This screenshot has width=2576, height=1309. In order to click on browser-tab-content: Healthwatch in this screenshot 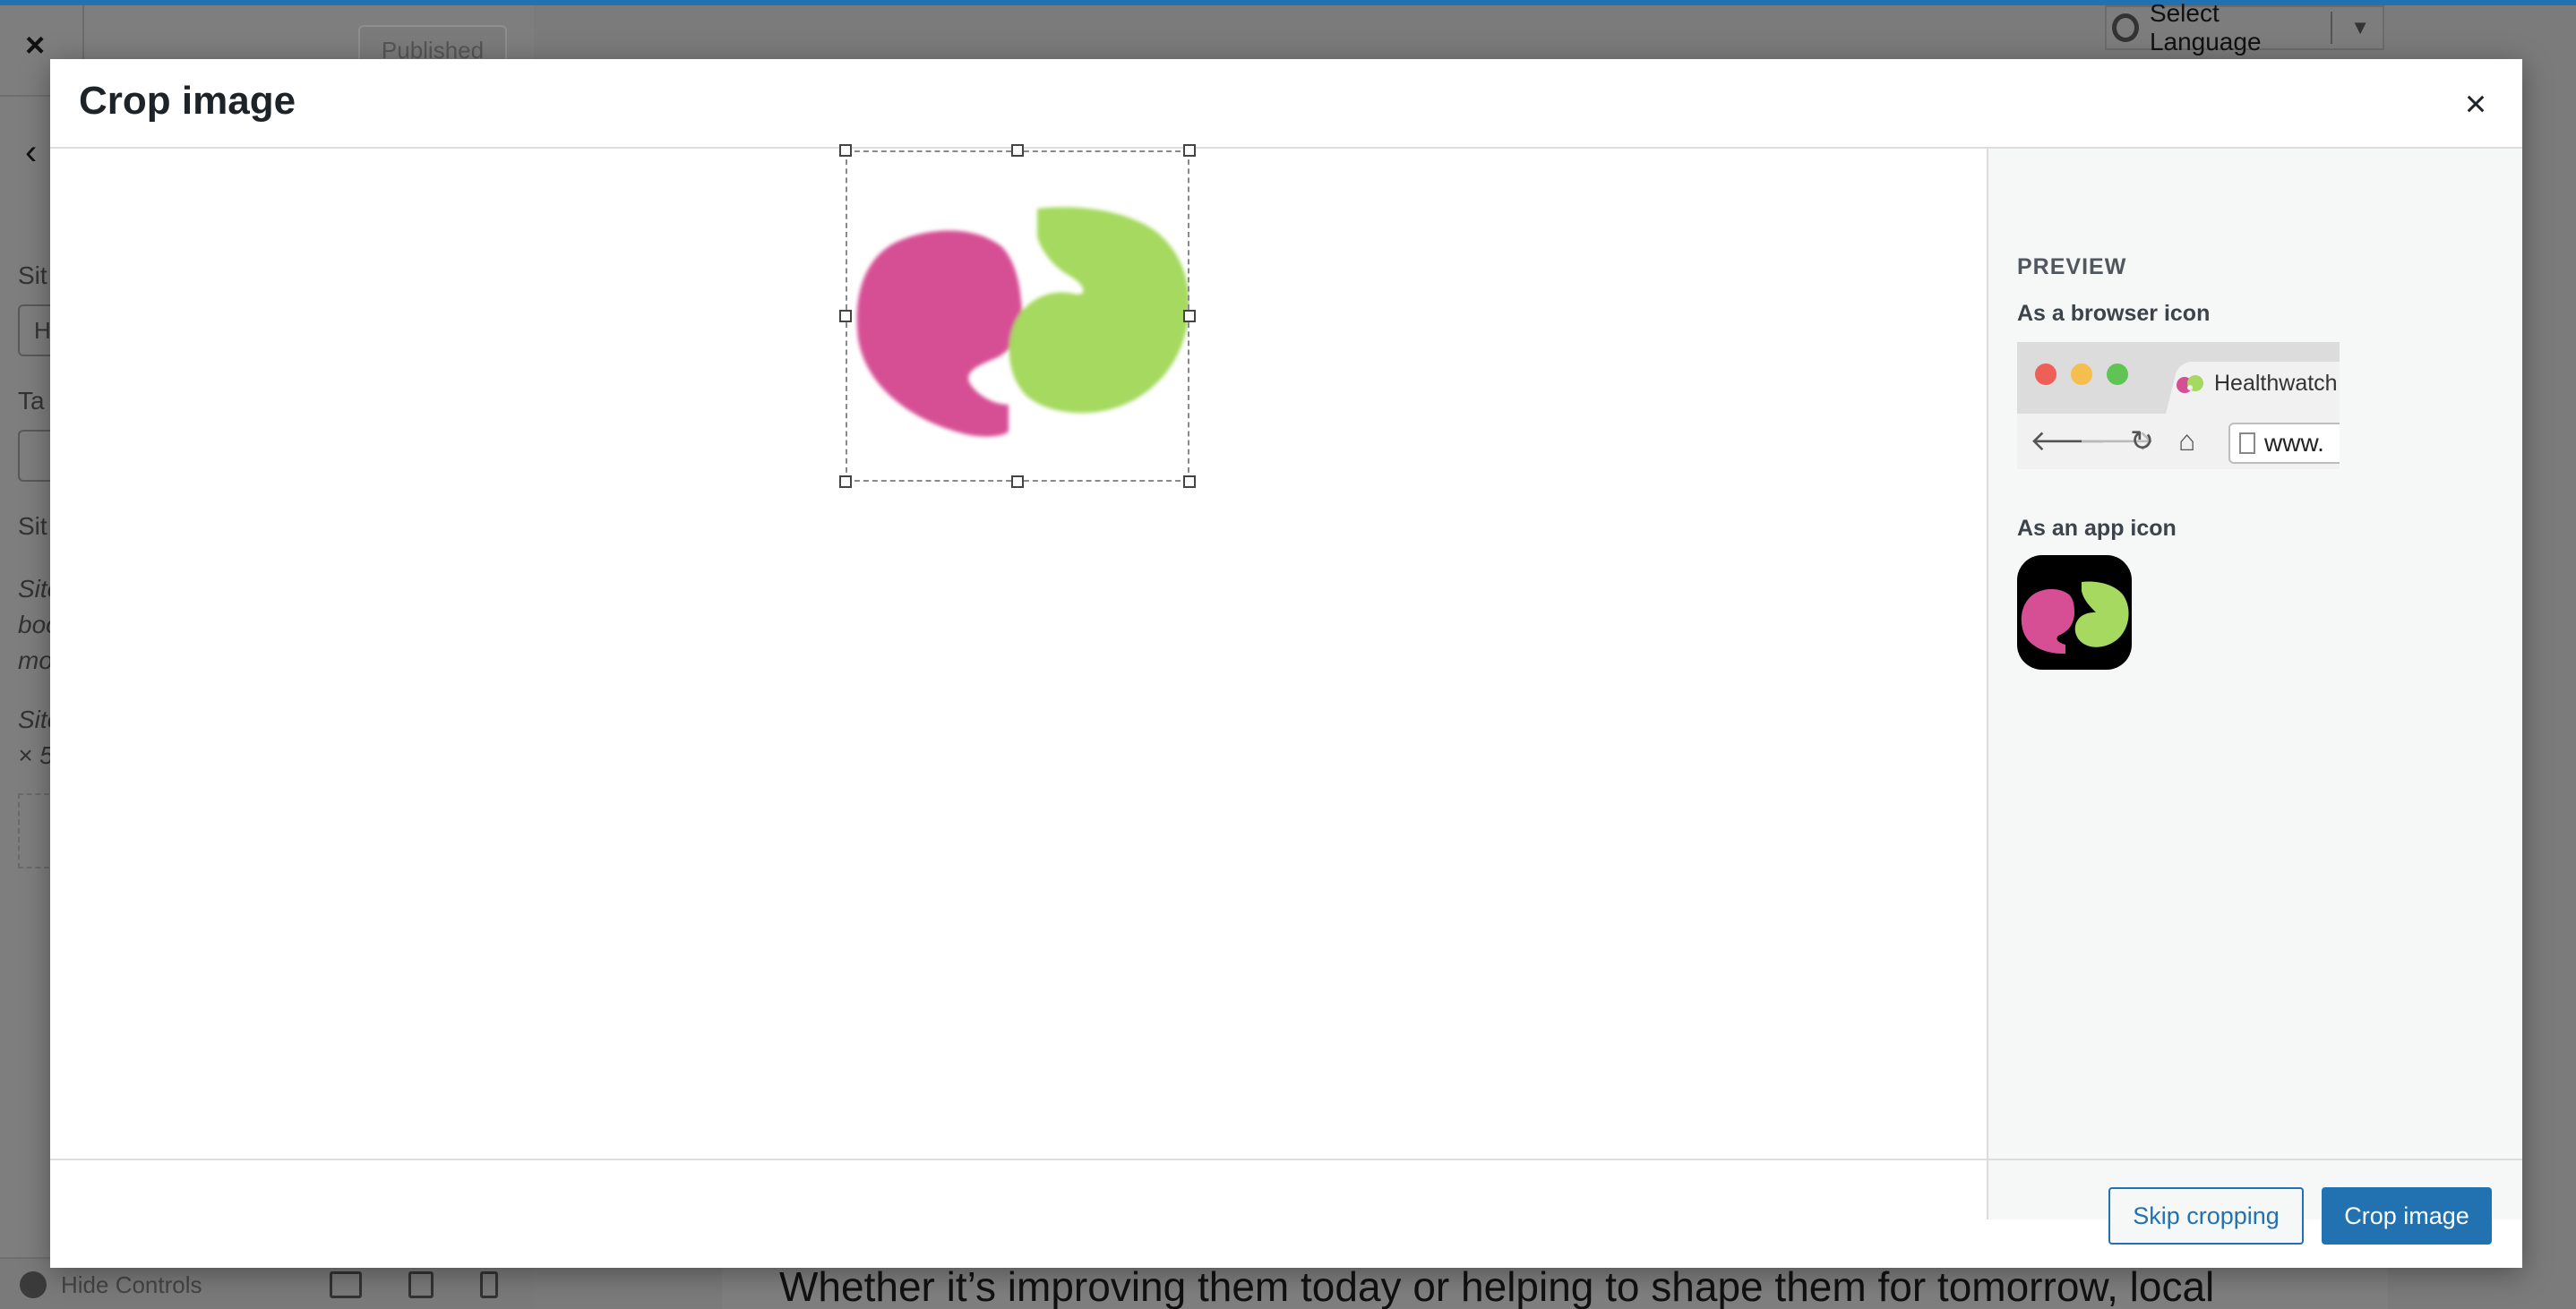, I will do `click(2256, 384)`.